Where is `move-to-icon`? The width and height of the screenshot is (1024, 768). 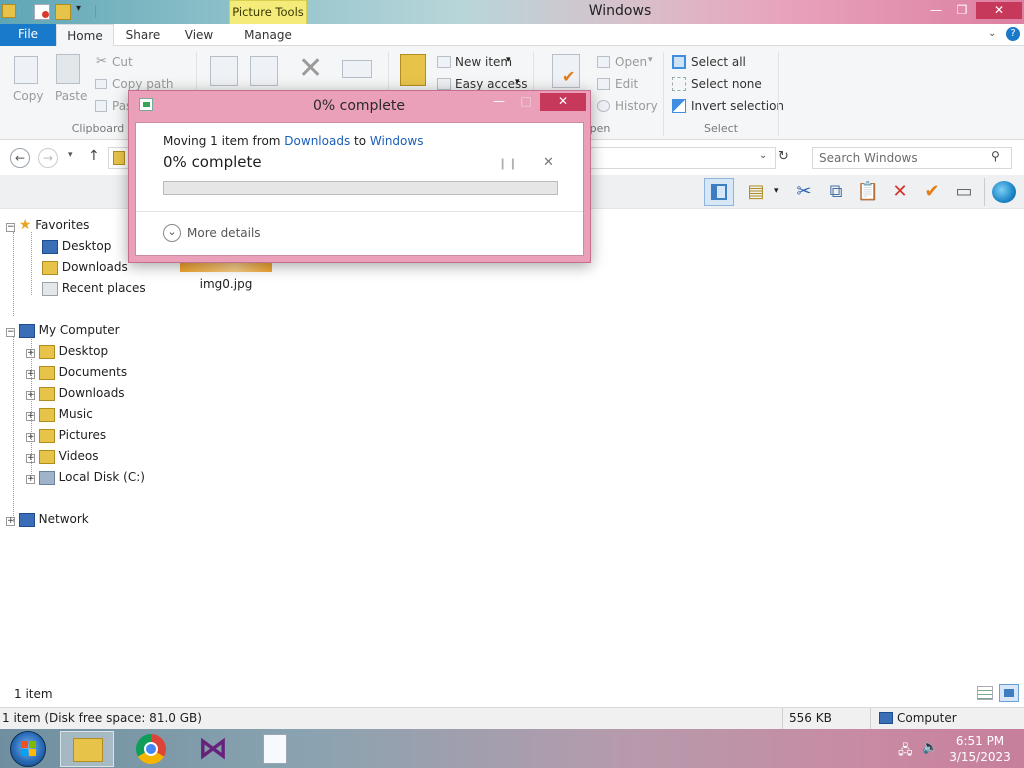 move-to-icon is located at coordinates (224, 71).